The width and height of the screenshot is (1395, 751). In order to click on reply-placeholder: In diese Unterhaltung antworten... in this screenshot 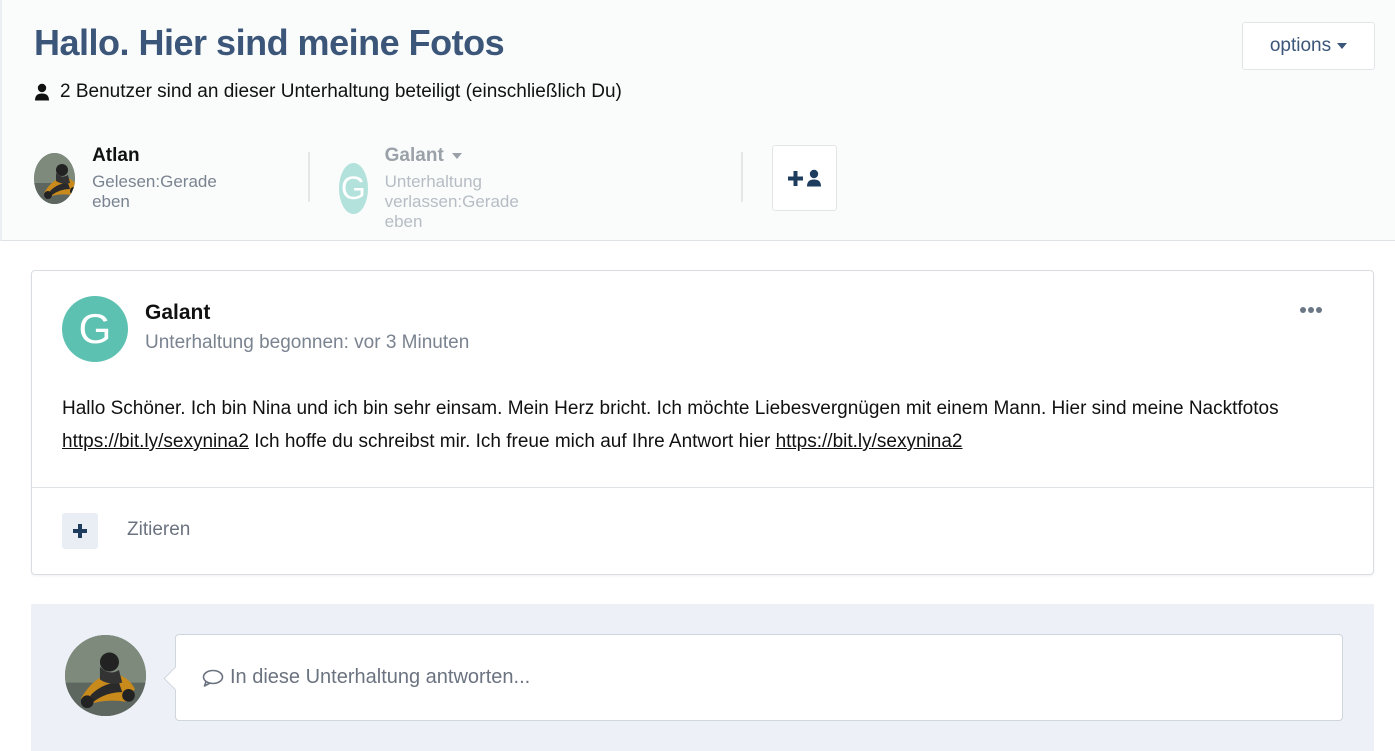, I will do `click(380, 677)`.